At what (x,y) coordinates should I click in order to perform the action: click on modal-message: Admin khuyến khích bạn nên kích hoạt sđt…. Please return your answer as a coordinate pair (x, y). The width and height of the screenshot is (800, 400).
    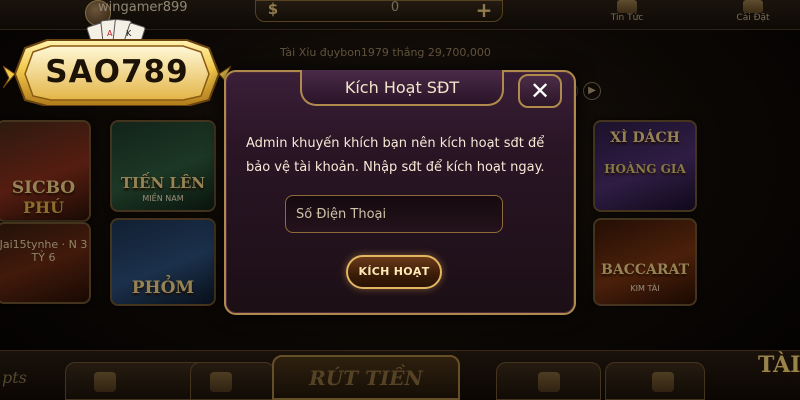
    Looking at the image, I should click on (395, 155).